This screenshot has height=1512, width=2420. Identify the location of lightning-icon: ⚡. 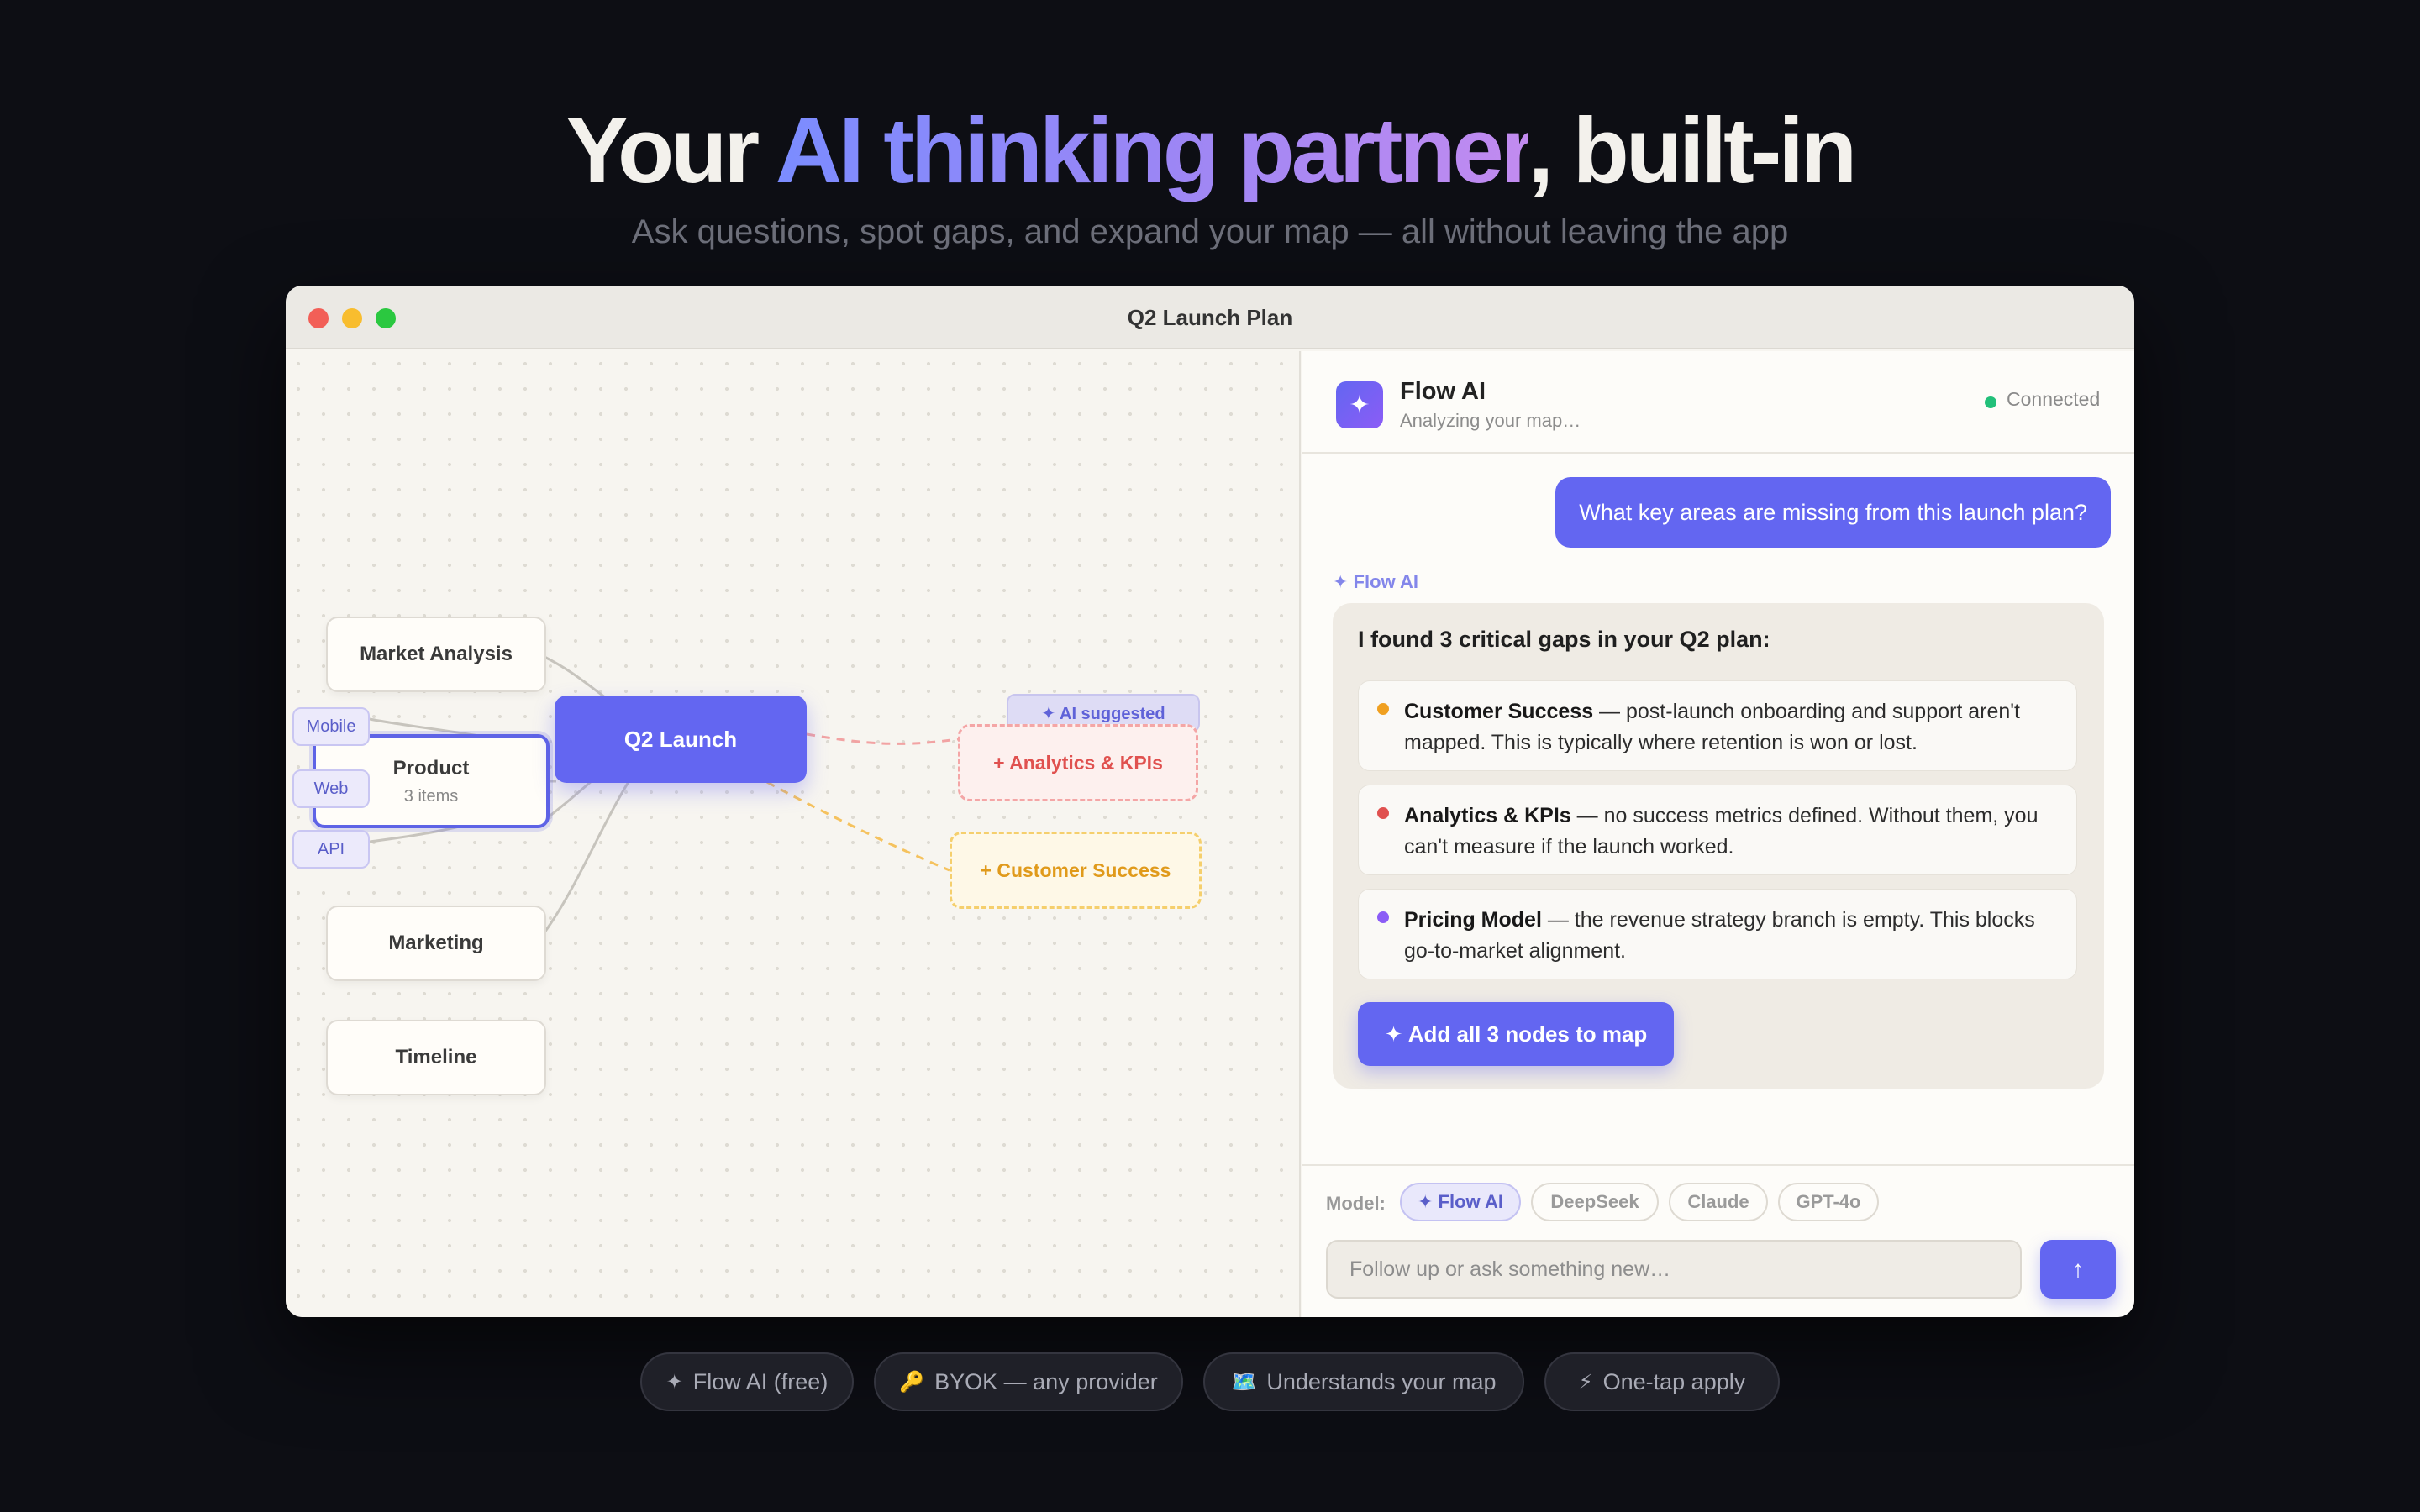
(1586, 1382).